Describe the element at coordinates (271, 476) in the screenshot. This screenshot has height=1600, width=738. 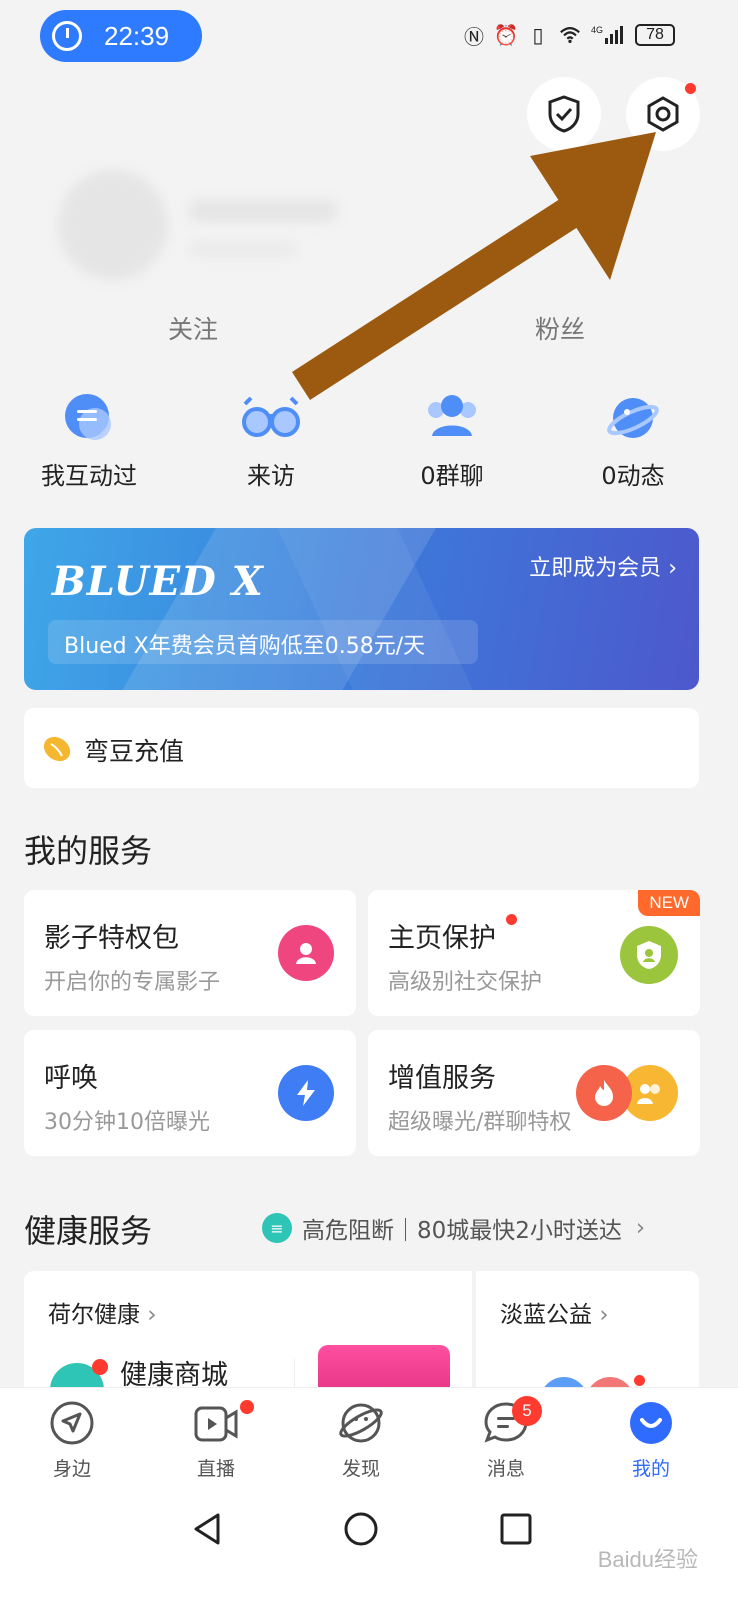
I see `quick-item-label: 来访` at that location.